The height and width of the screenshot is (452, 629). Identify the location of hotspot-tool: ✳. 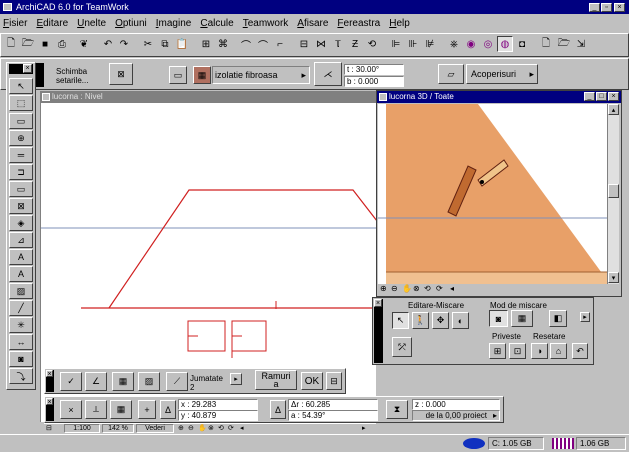
(21, 325).